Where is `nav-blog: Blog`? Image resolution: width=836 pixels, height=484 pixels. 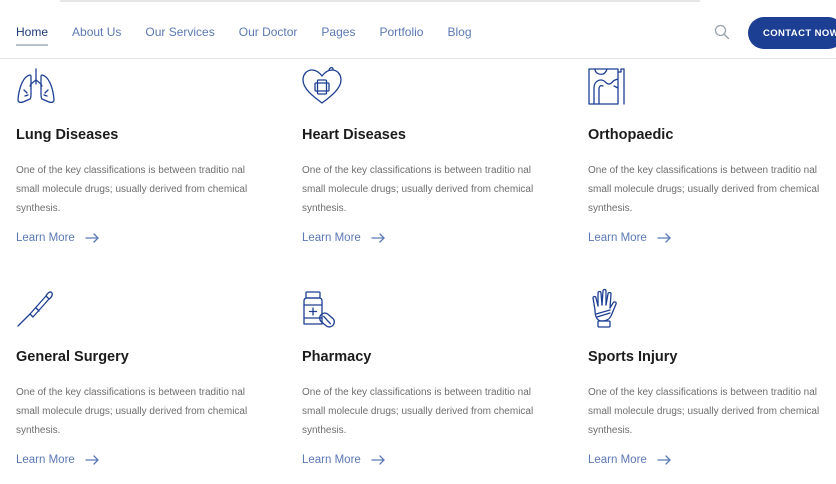 nav-blog: Blog is located at coordinates (459, 32).